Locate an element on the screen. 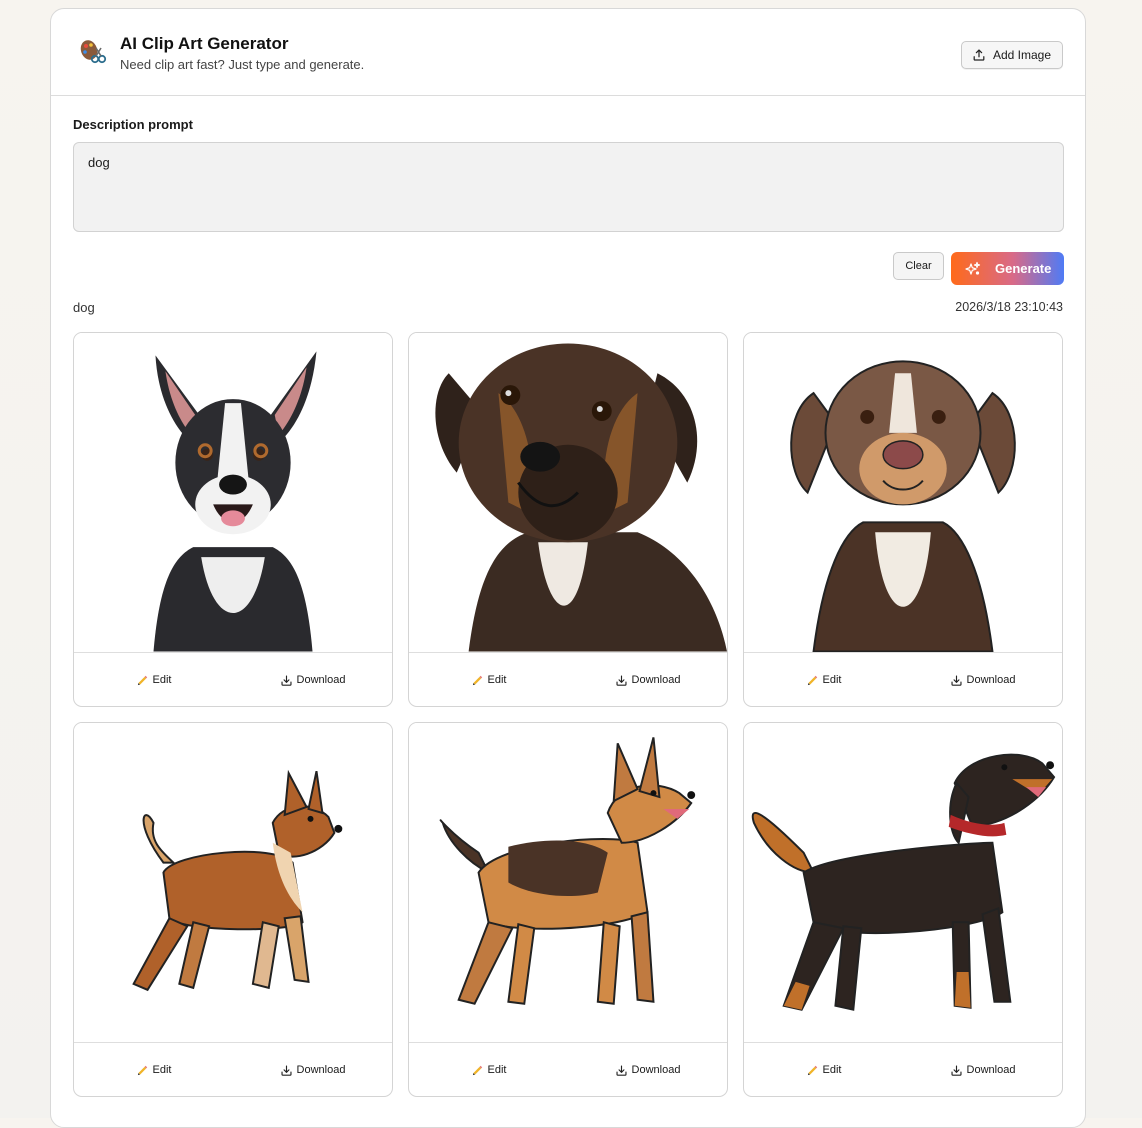 This screenshot has width=1142, height=1128. sparkle-icon is located at coordinates (973, 268).